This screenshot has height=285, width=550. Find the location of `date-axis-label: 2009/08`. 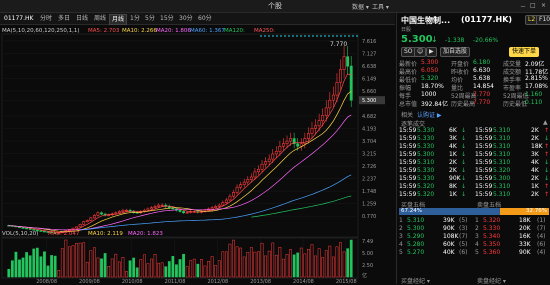

date-axis-label: 2009/08 is located at coordinates (89, 281).